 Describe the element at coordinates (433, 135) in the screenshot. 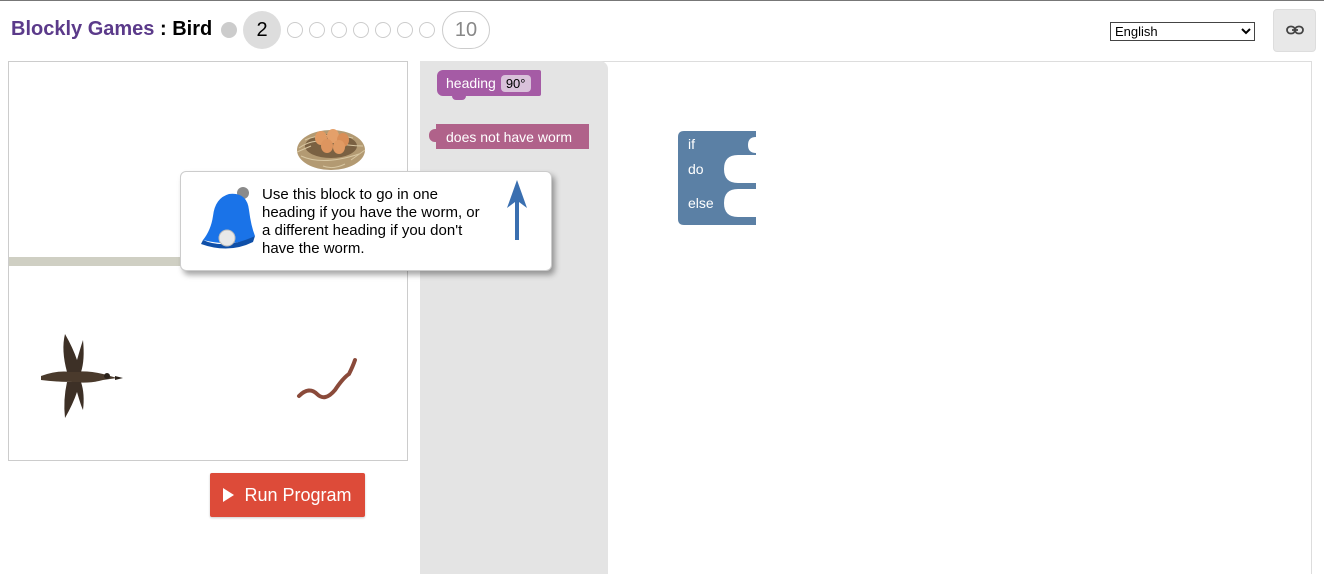

I see `output-tab` at that location.